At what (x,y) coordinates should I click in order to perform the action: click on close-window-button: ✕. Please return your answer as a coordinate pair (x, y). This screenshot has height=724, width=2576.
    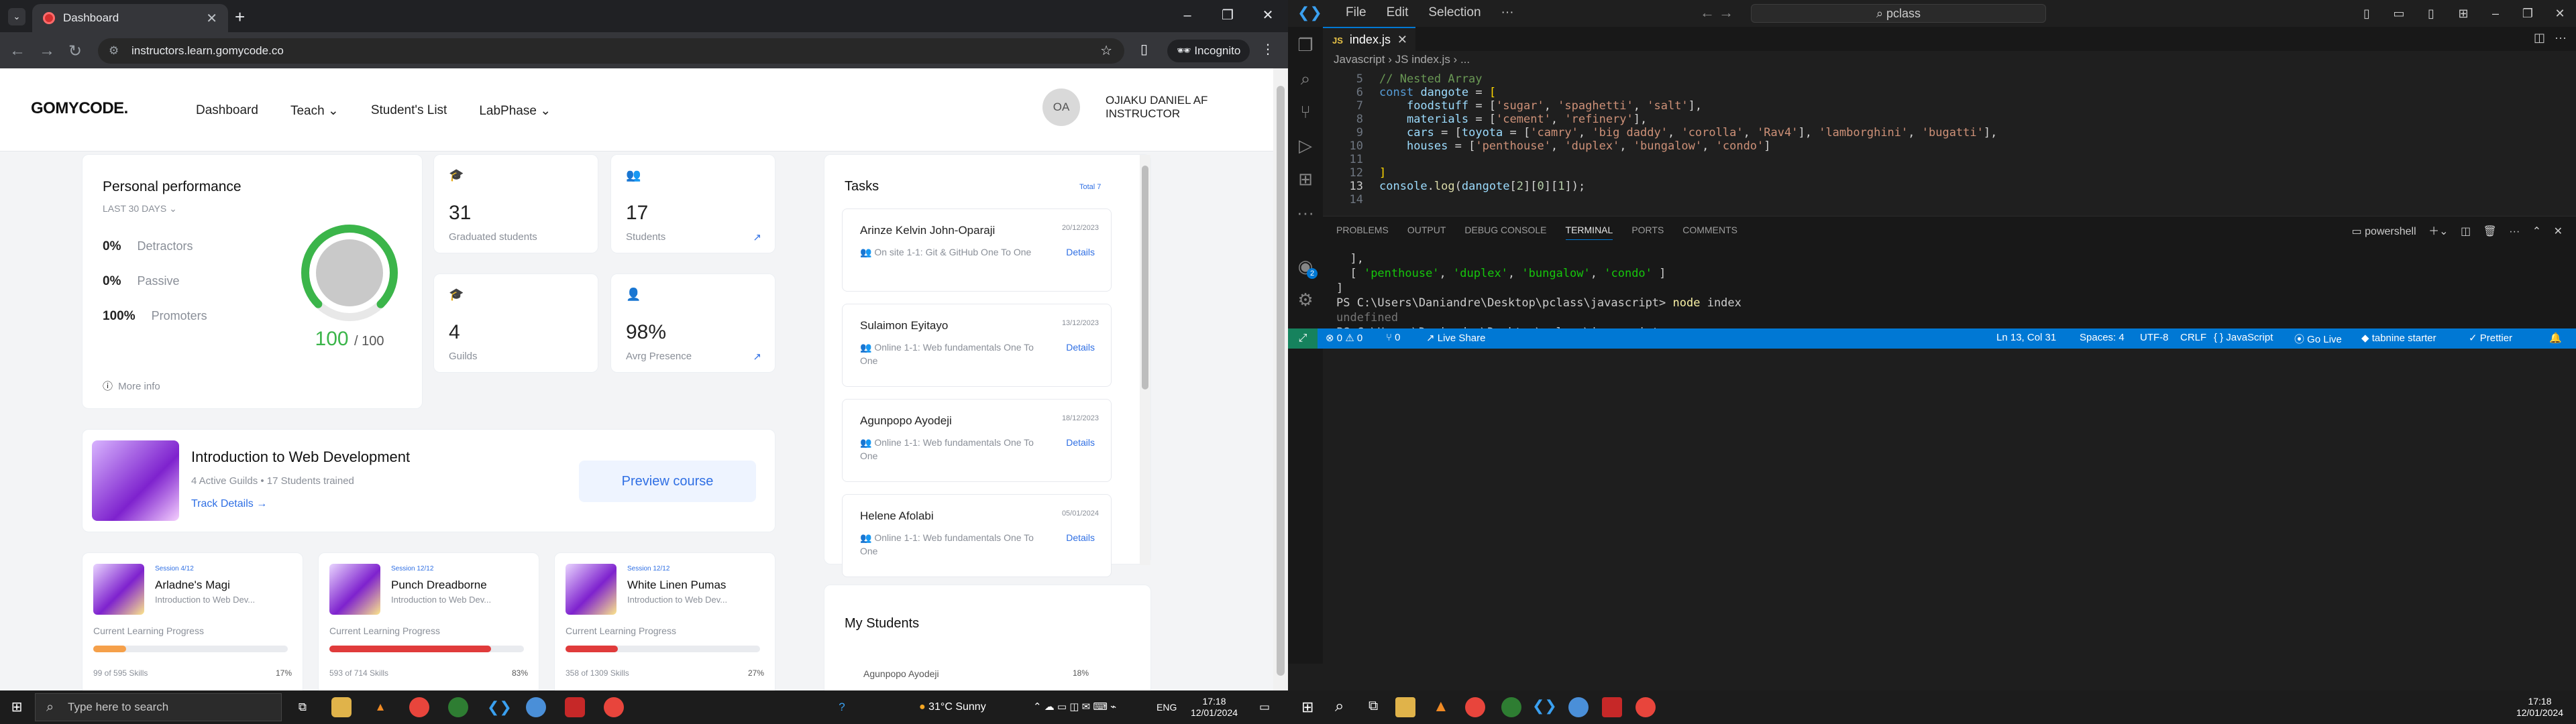
    Looking at the image, I should click on (2560, 13).